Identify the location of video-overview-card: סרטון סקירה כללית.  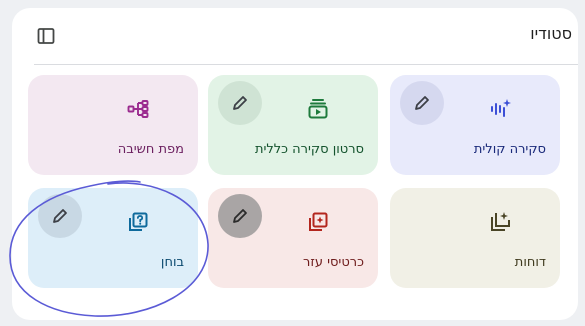
(293, 125).